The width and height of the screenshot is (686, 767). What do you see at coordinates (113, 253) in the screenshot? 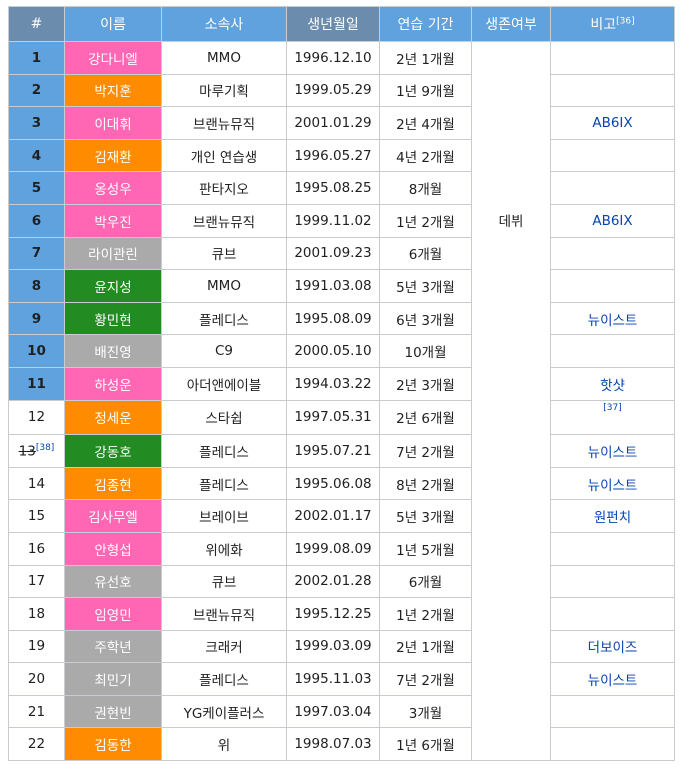
I see `trainee-name: 라이관린` at bounding box center [113, 253].